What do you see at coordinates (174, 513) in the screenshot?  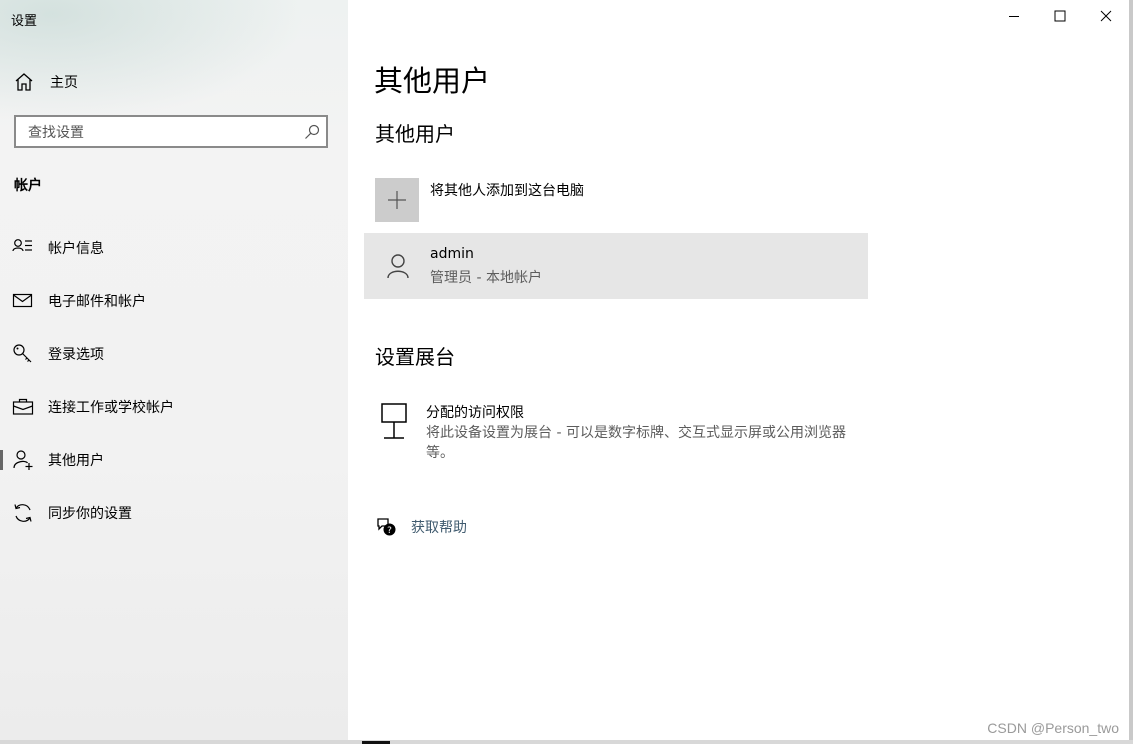 I see `sidebar-item-sync: 同步你的设置` at bounding box center [174, 513].